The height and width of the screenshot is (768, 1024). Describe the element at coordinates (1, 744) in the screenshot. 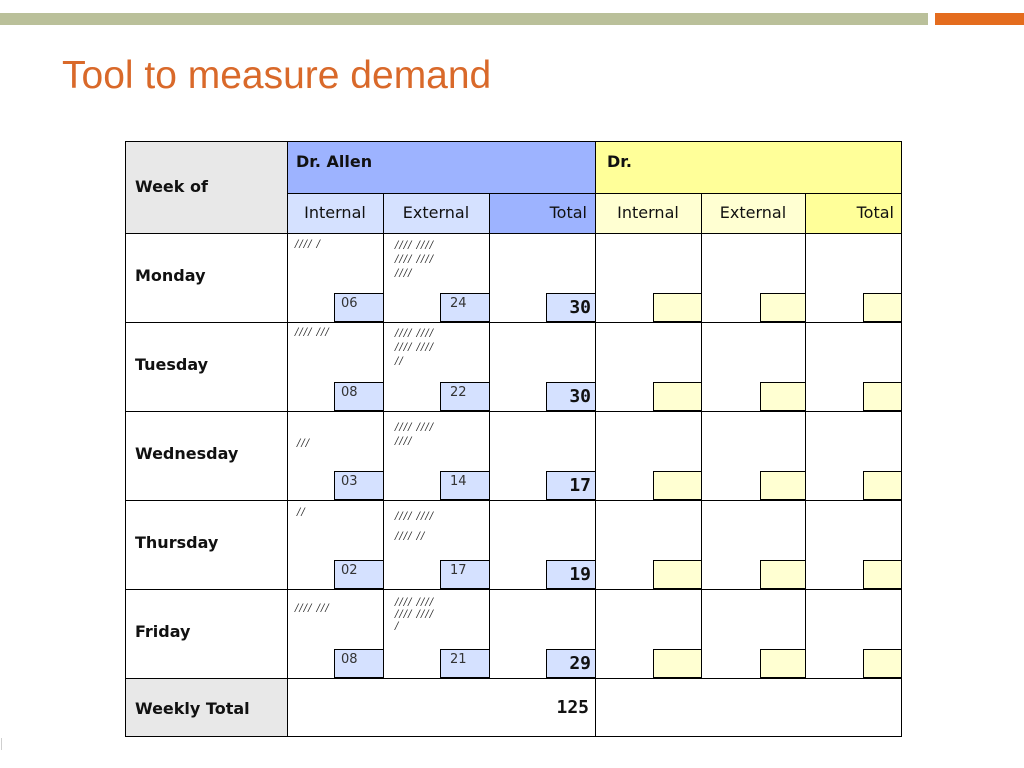

I see `left-edge-mark` at that location.